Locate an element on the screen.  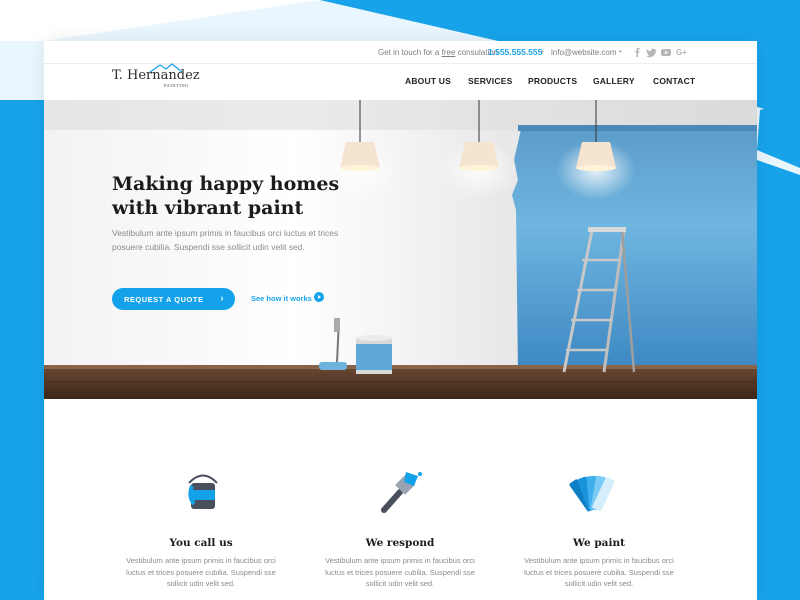
play-icon is located at coordinates (319, 297).